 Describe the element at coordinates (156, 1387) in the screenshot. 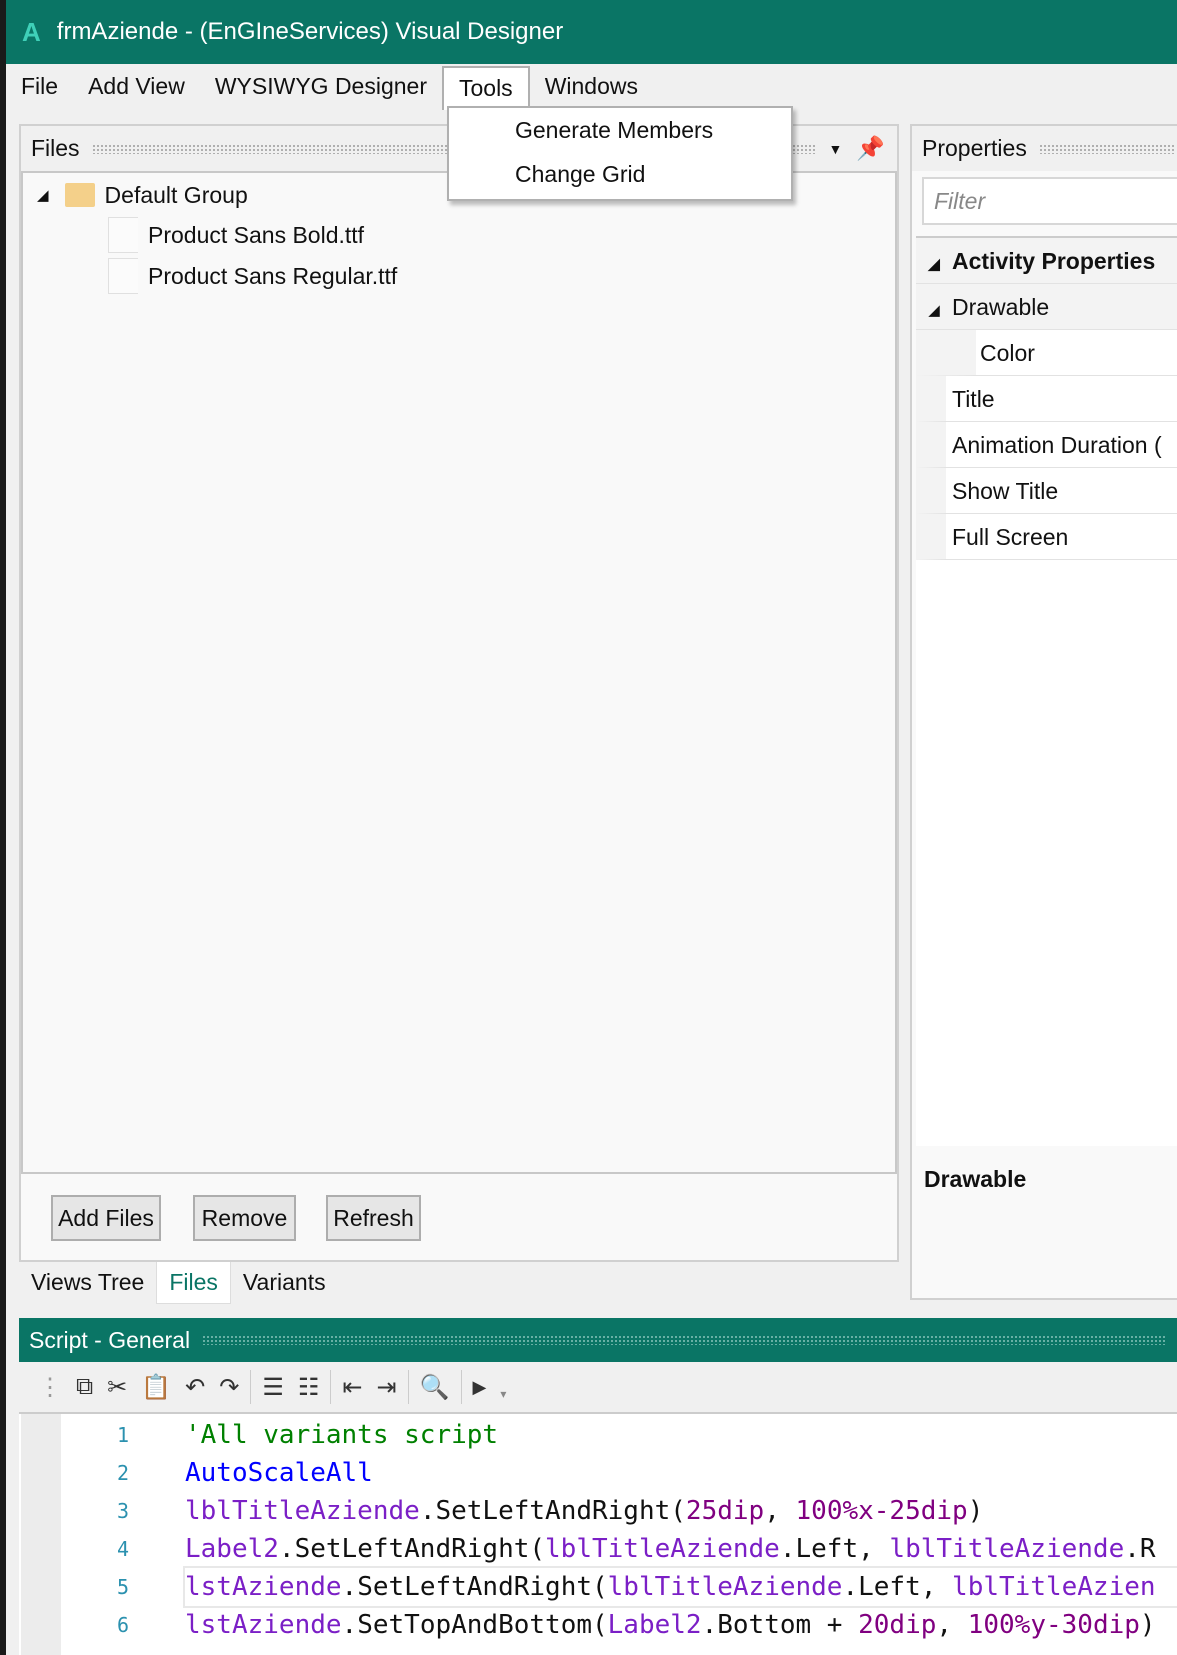

I see `paste-icon: 📋` at that location.